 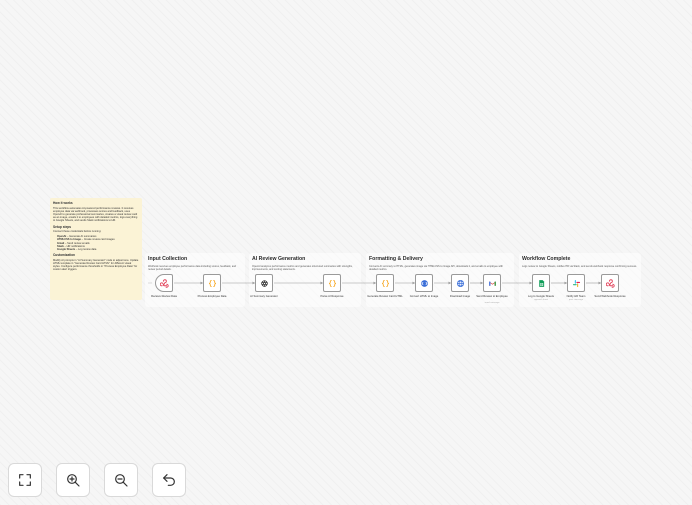 I want to click on section-title: Formatting & Delivery, so click(x=396, y=259).